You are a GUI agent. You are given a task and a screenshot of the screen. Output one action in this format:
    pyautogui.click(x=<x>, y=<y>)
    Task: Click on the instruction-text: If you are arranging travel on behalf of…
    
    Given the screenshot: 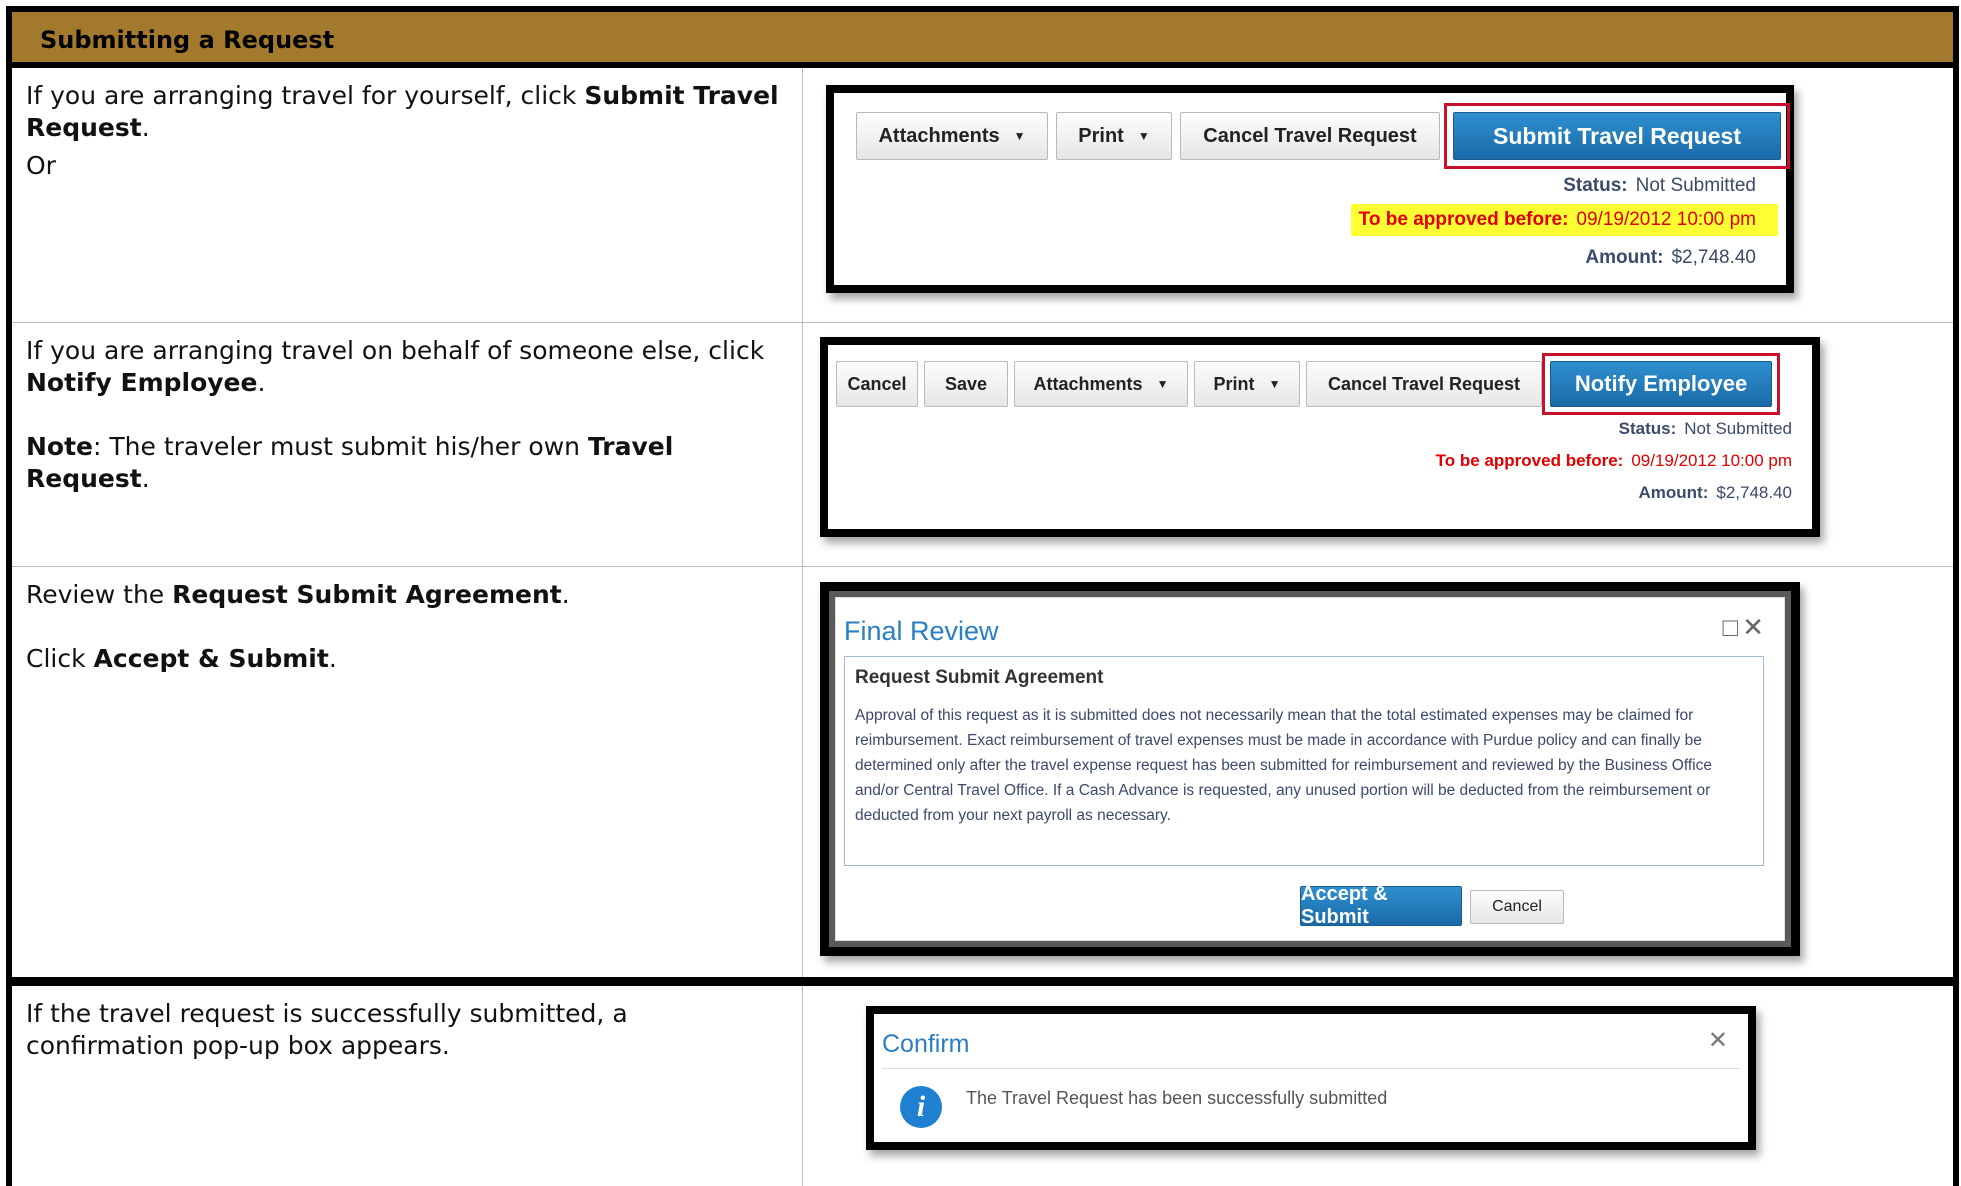 What is the action you would take?
    pyautogui.click(x=407, y=367)
    